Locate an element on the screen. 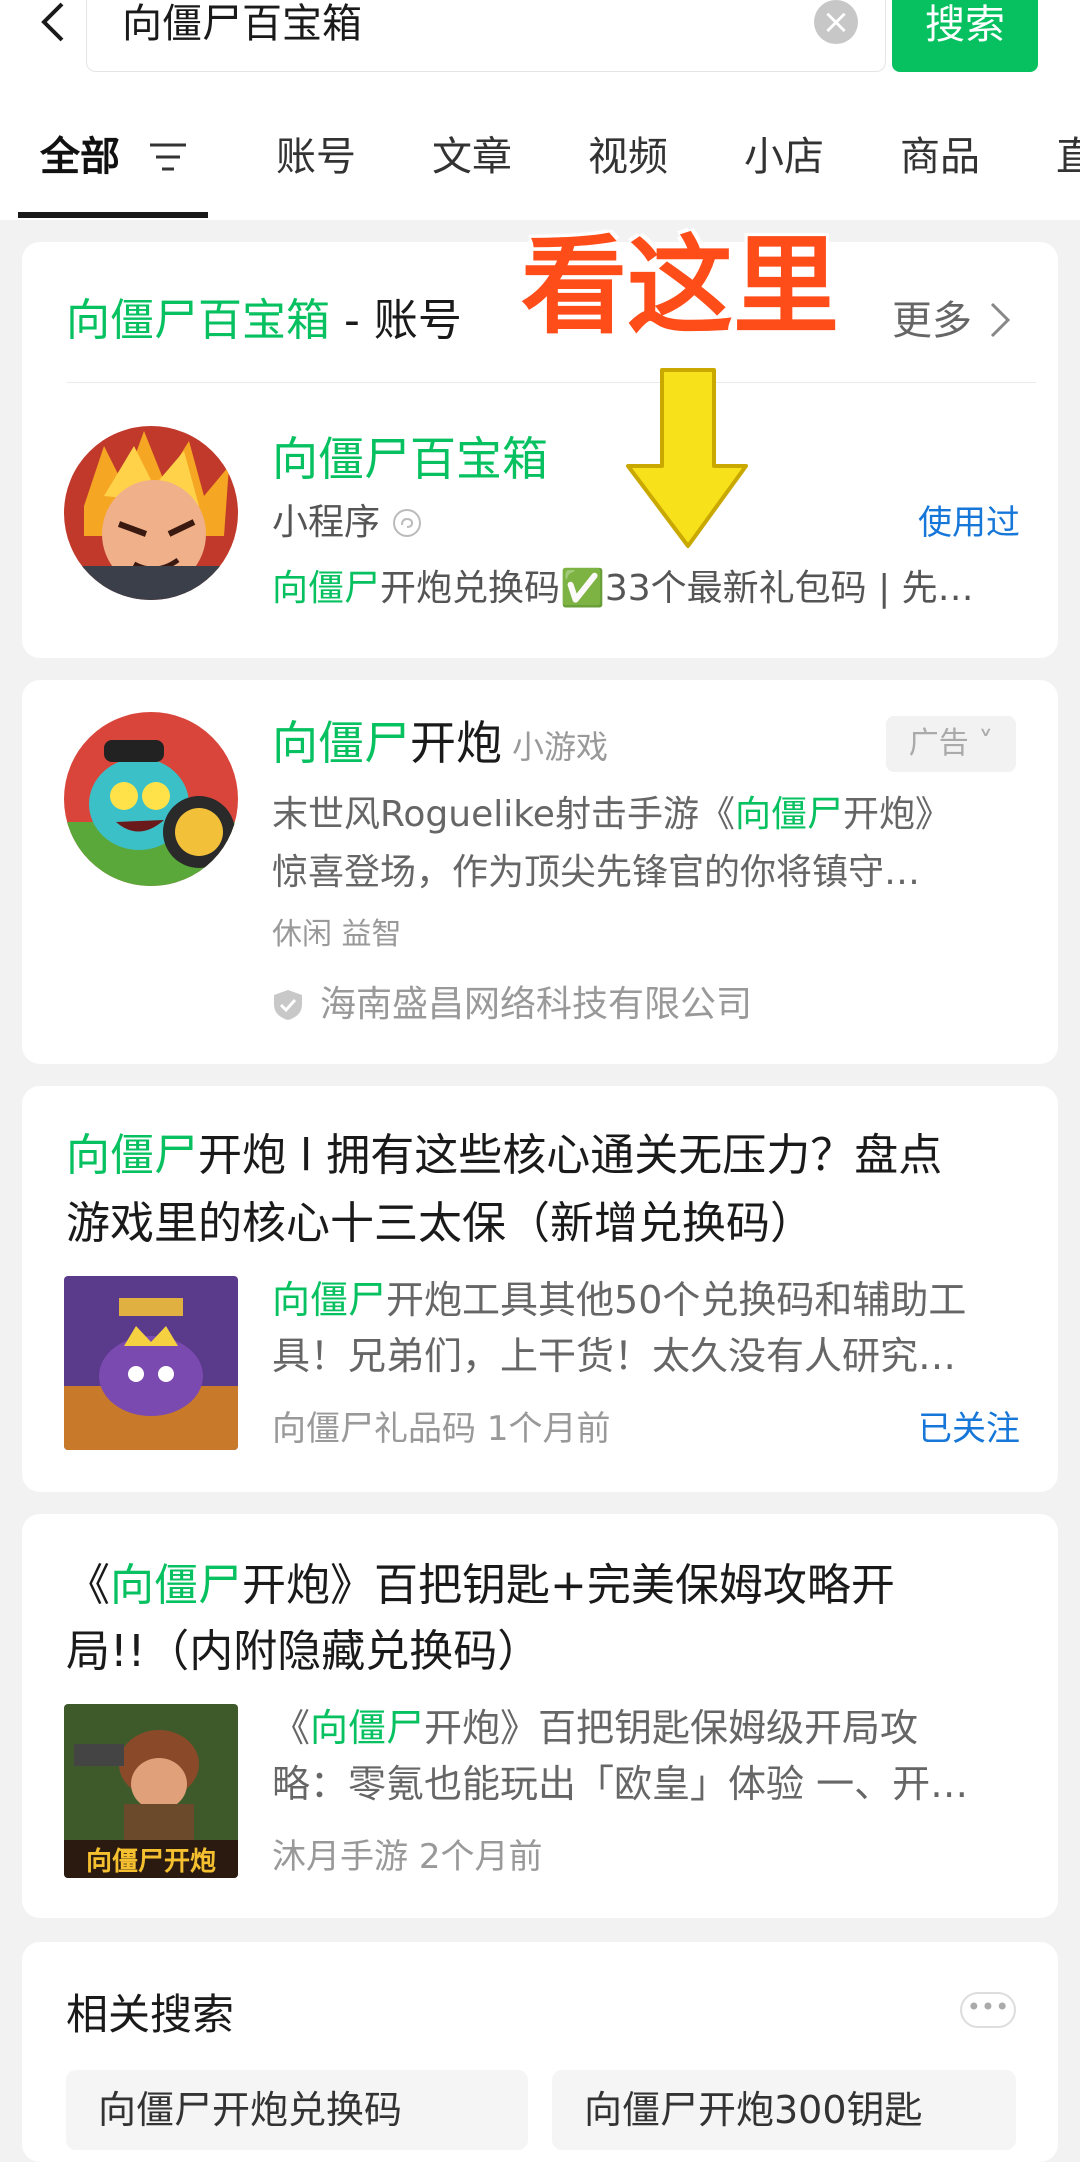 The height and width of the screenshot is (2162, 1080). section-title-keyword: 向僵尸百宝箱 is located at coordinates (198, 320).